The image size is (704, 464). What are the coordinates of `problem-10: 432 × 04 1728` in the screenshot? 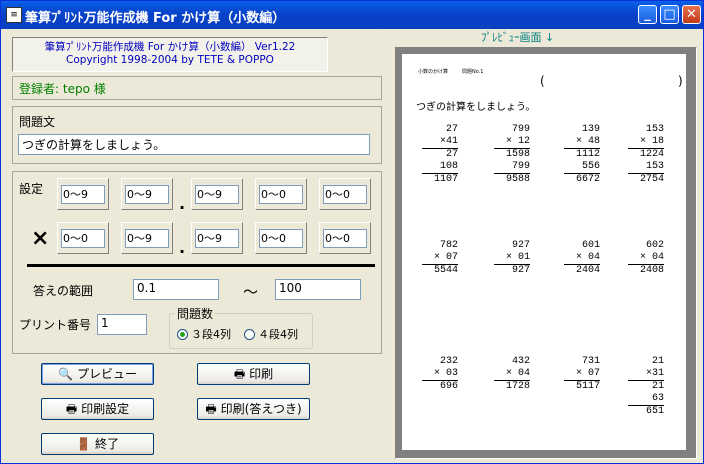 It's located at (512, 374).